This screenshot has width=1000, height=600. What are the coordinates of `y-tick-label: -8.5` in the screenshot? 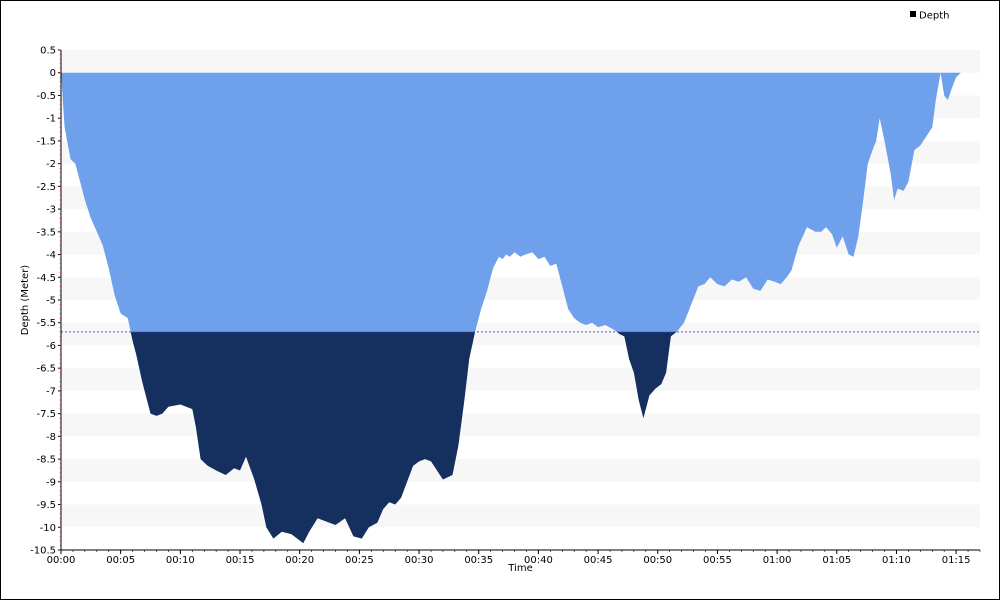 It's located at (46, 460).